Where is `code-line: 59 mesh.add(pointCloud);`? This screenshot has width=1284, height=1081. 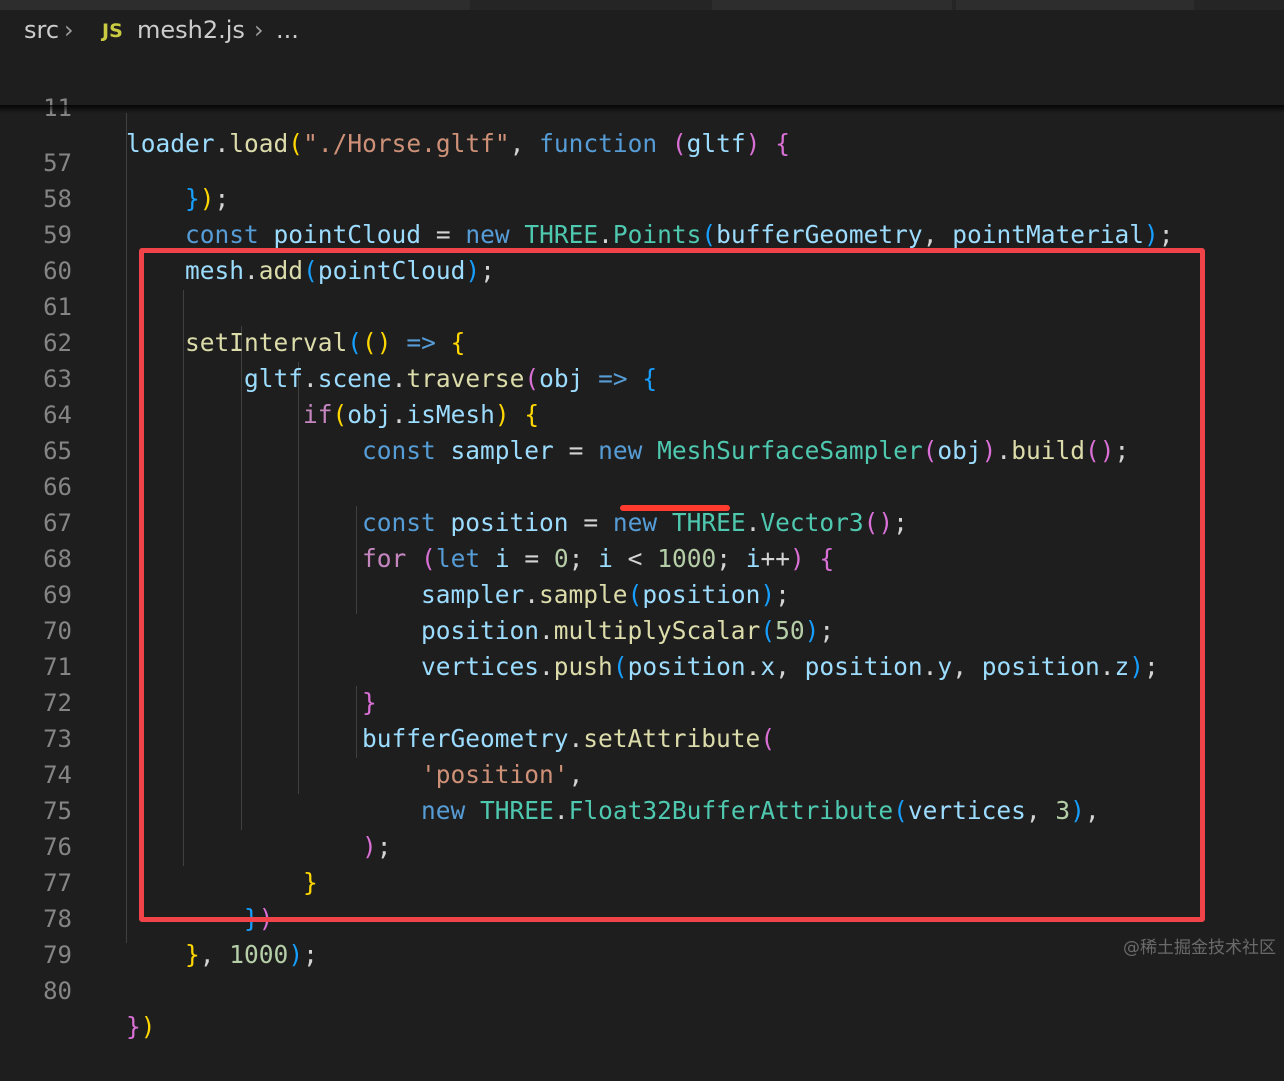 code-line: 59 mesh.add(pointCloud); is located at coordinates (642, 233).